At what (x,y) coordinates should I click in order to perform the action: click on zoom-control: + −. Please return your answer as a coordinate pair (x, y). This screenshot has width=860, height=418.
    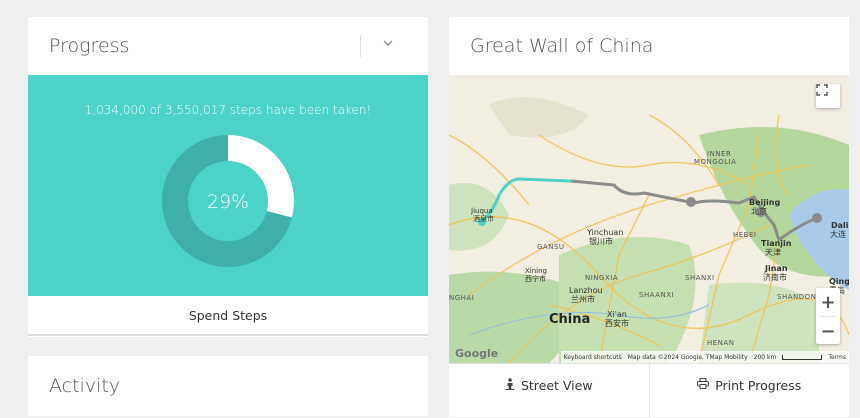
    Looking at the image, I should click on (828, 316).